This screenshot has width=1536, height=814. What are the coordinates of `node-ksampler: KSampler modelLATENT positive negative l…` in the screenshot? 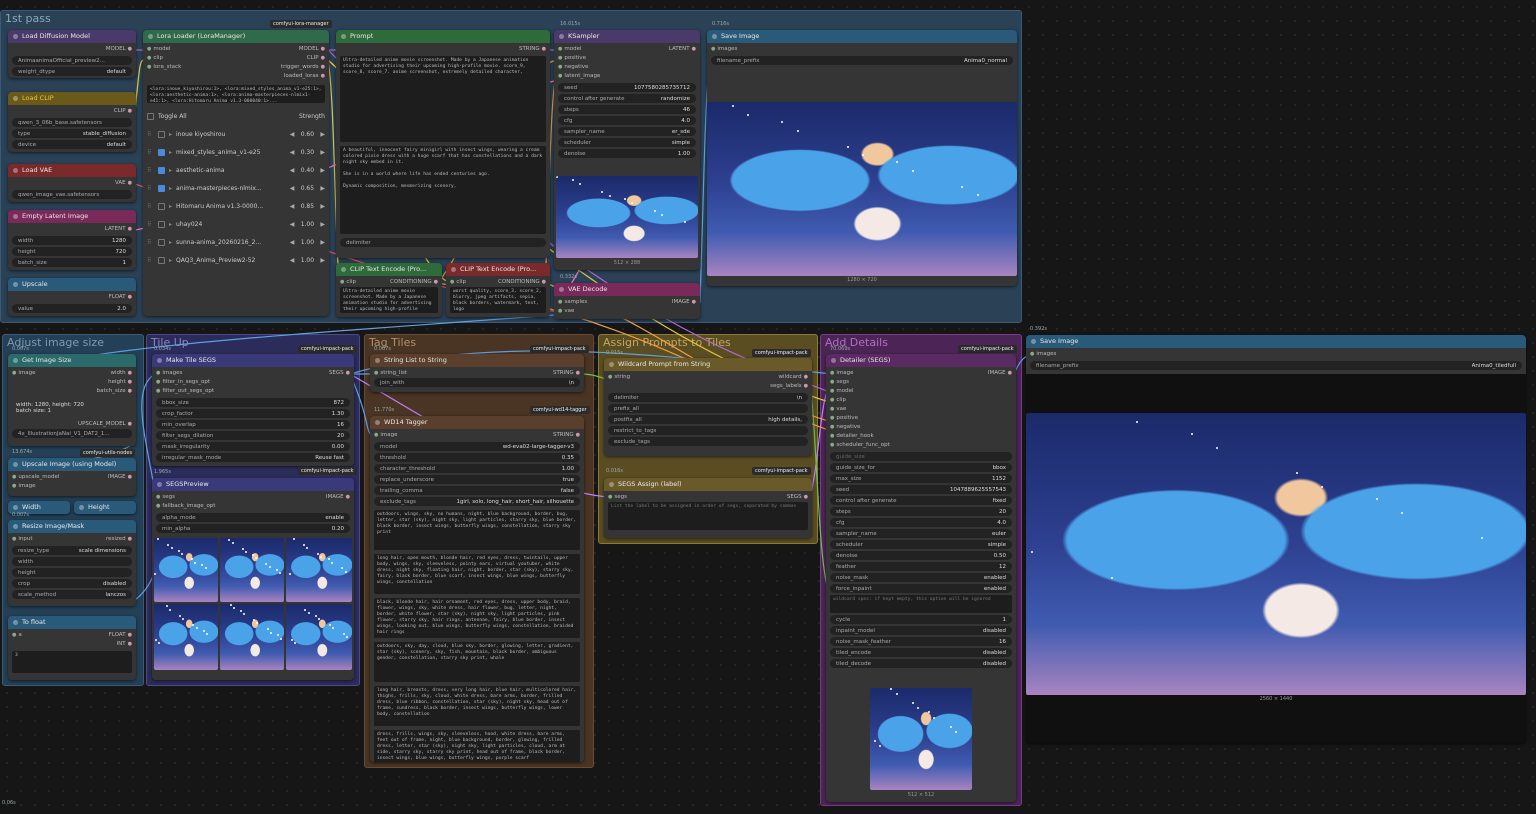 It's located at (627, 150).